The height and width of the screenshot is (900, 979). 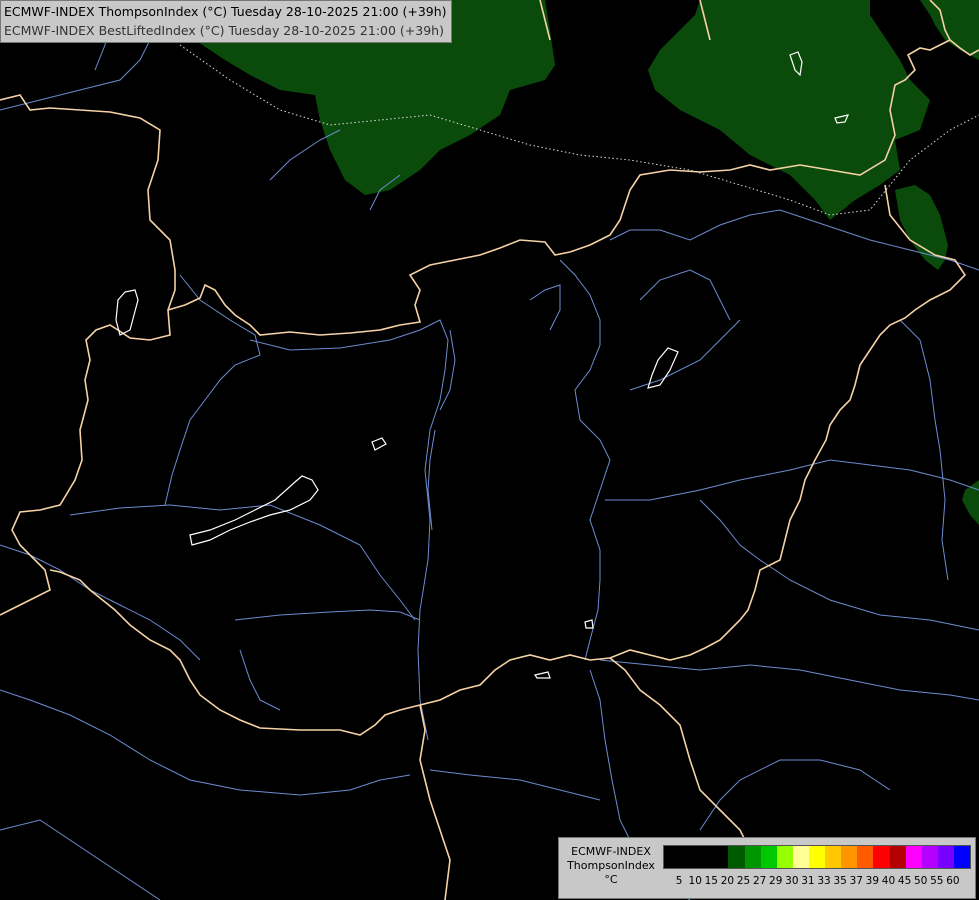 I want to click on legend-tick-label: 29, so click(x=776, y=881).